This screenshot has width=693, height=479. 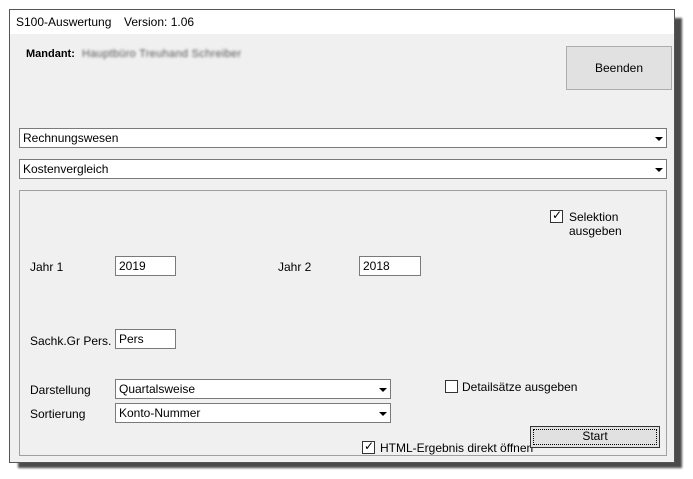 What do you see at coordinates (451, 386) in the screenshot?
I see `details-checkbox` at bounding box center [451, 386].